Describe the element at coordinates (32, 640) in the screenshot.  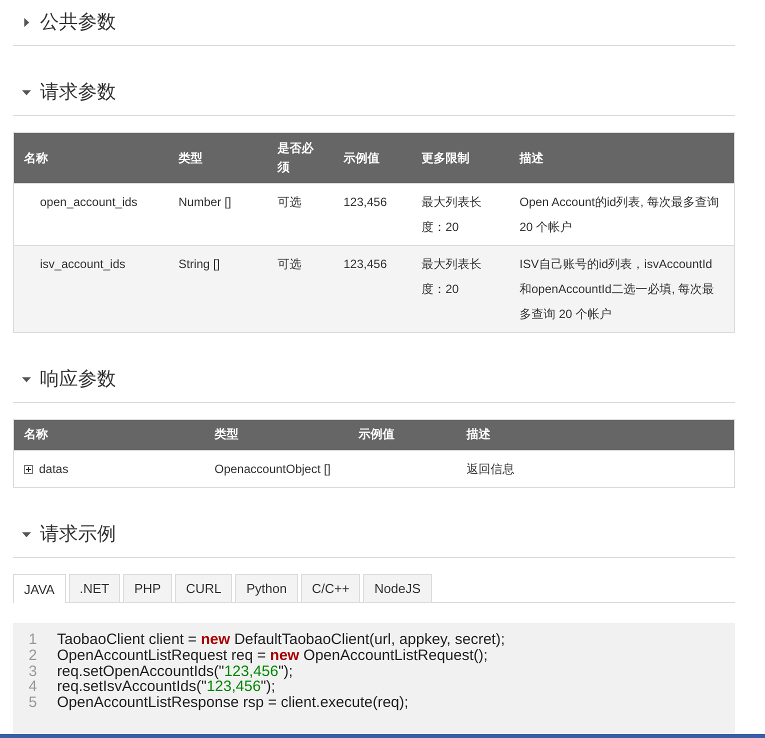
I see `line-number: 1` at that location.